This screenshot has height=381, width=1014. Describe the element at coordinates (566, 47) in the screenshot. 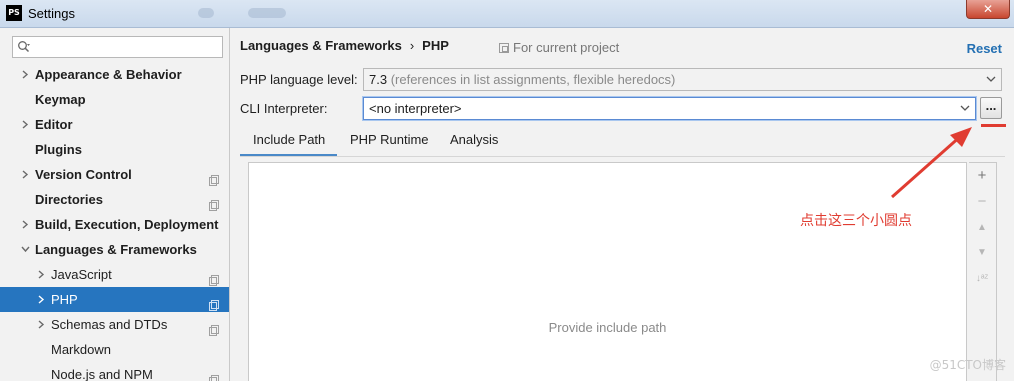

I see `scope-text: For current project` at that location.